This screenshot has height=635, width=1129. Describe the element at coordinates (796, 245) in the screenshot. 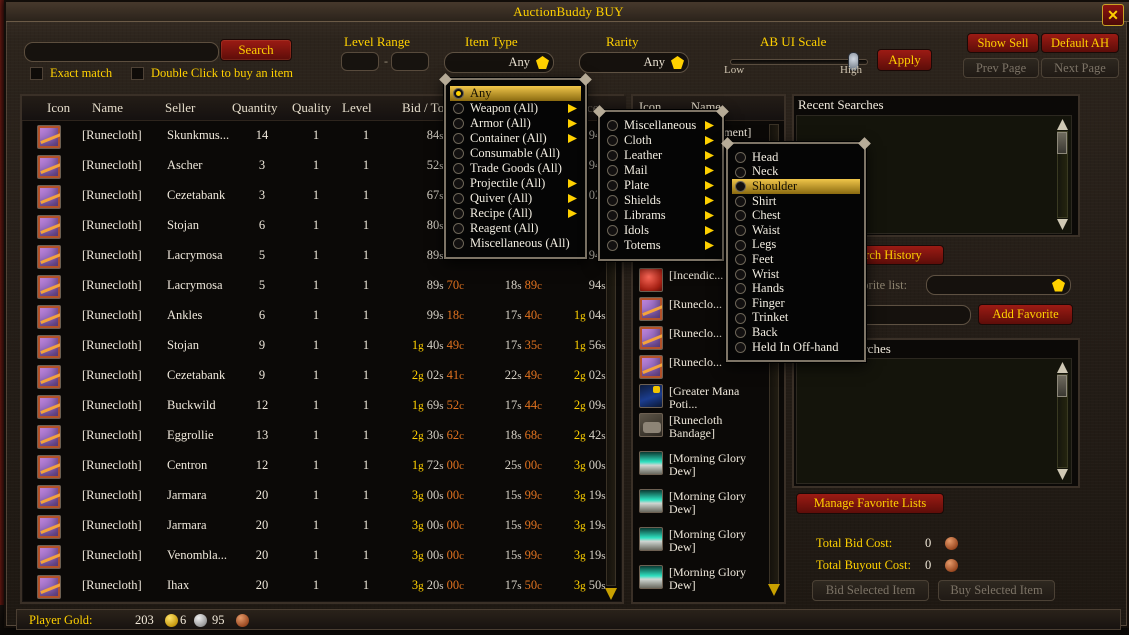

I see `menu-item-legs: Legs` at that location.